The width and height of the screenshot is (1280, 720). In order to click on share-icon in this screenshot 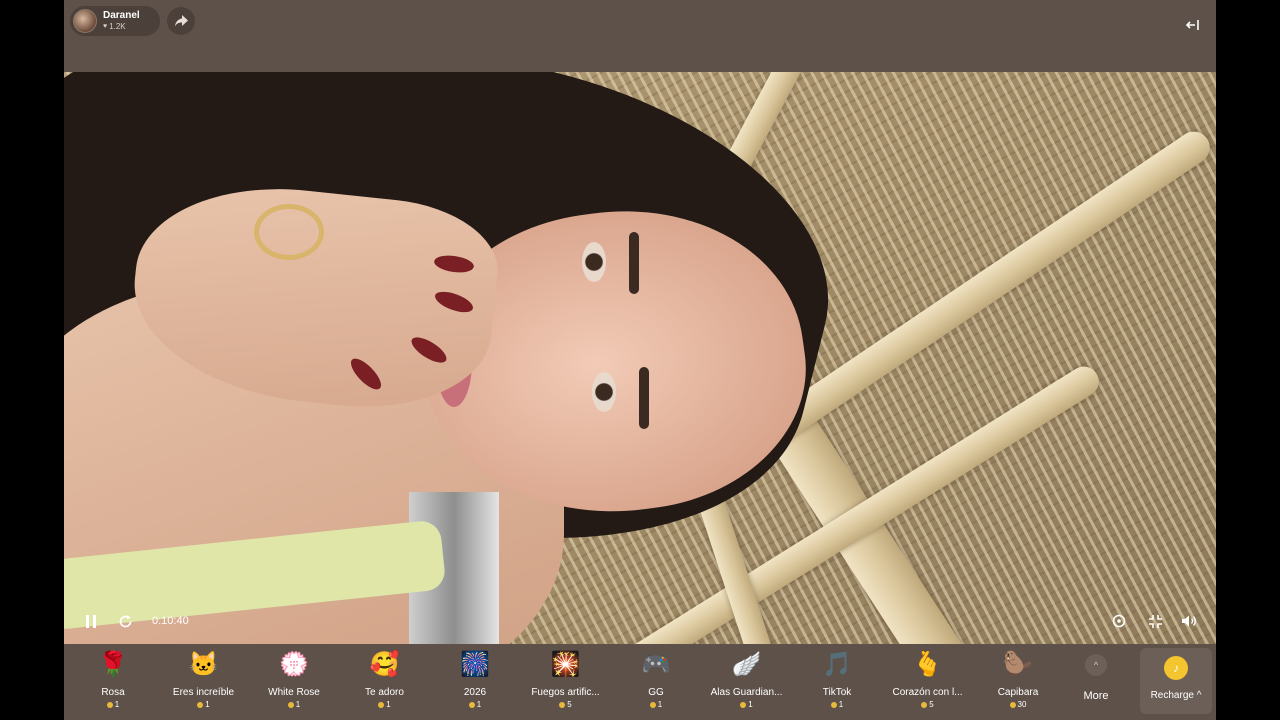, I will do `click(181, 21)`.